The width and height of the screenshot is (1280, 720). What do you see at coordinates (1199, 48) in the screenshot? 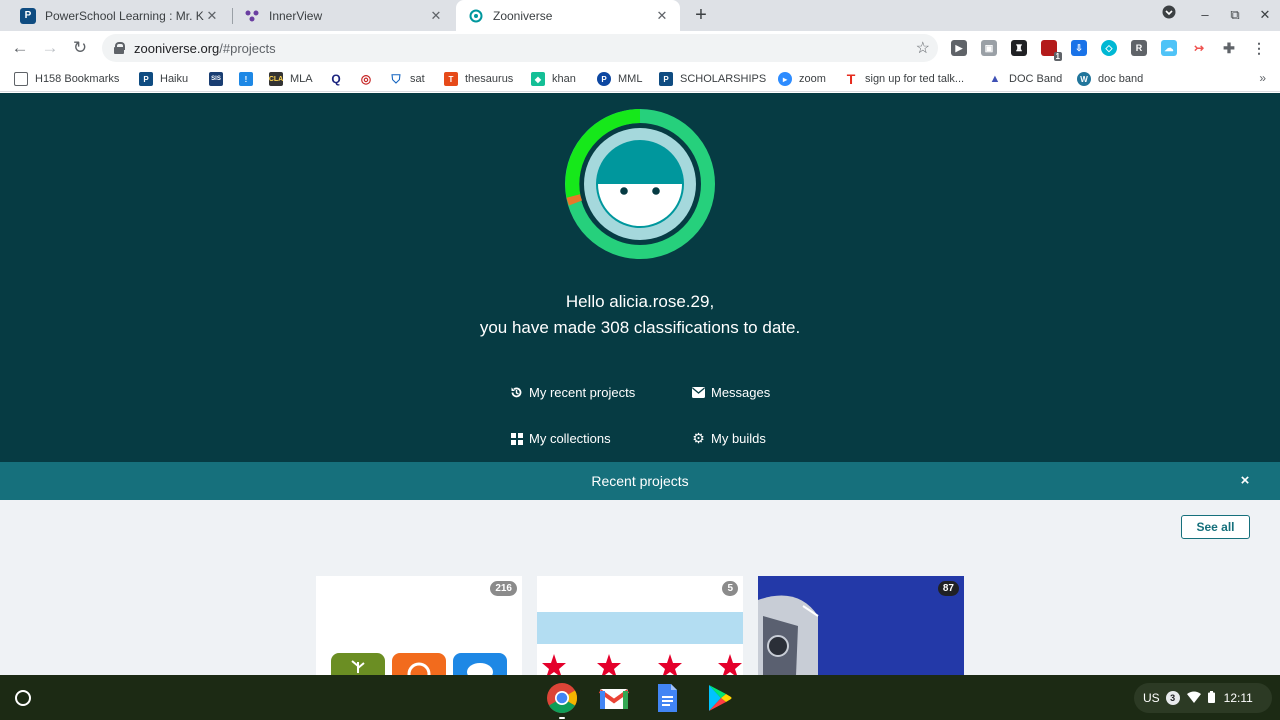
I see `extension-icon: ↣` at bounding box center [1199, 48].